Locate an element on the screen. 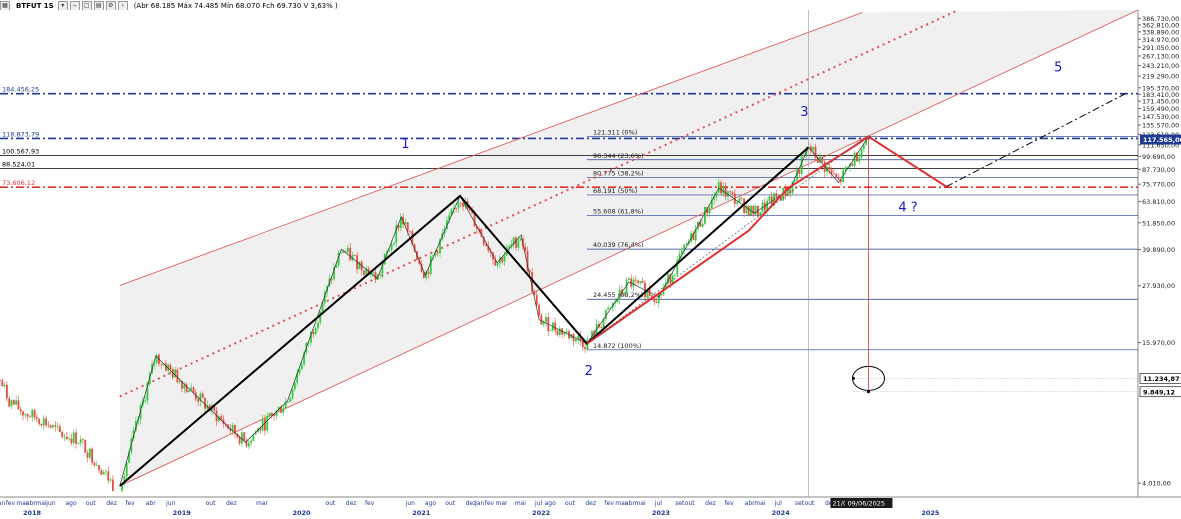  y-tick-label: 51.850,00 is located at coordinates (1158, 223).